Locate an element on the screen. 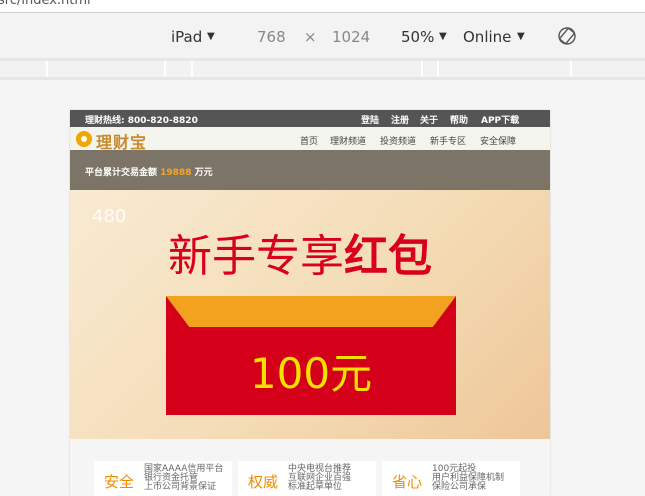  totals-bar: 平台累计交易金额 19888 万元 is located at coordinates (310, 170).